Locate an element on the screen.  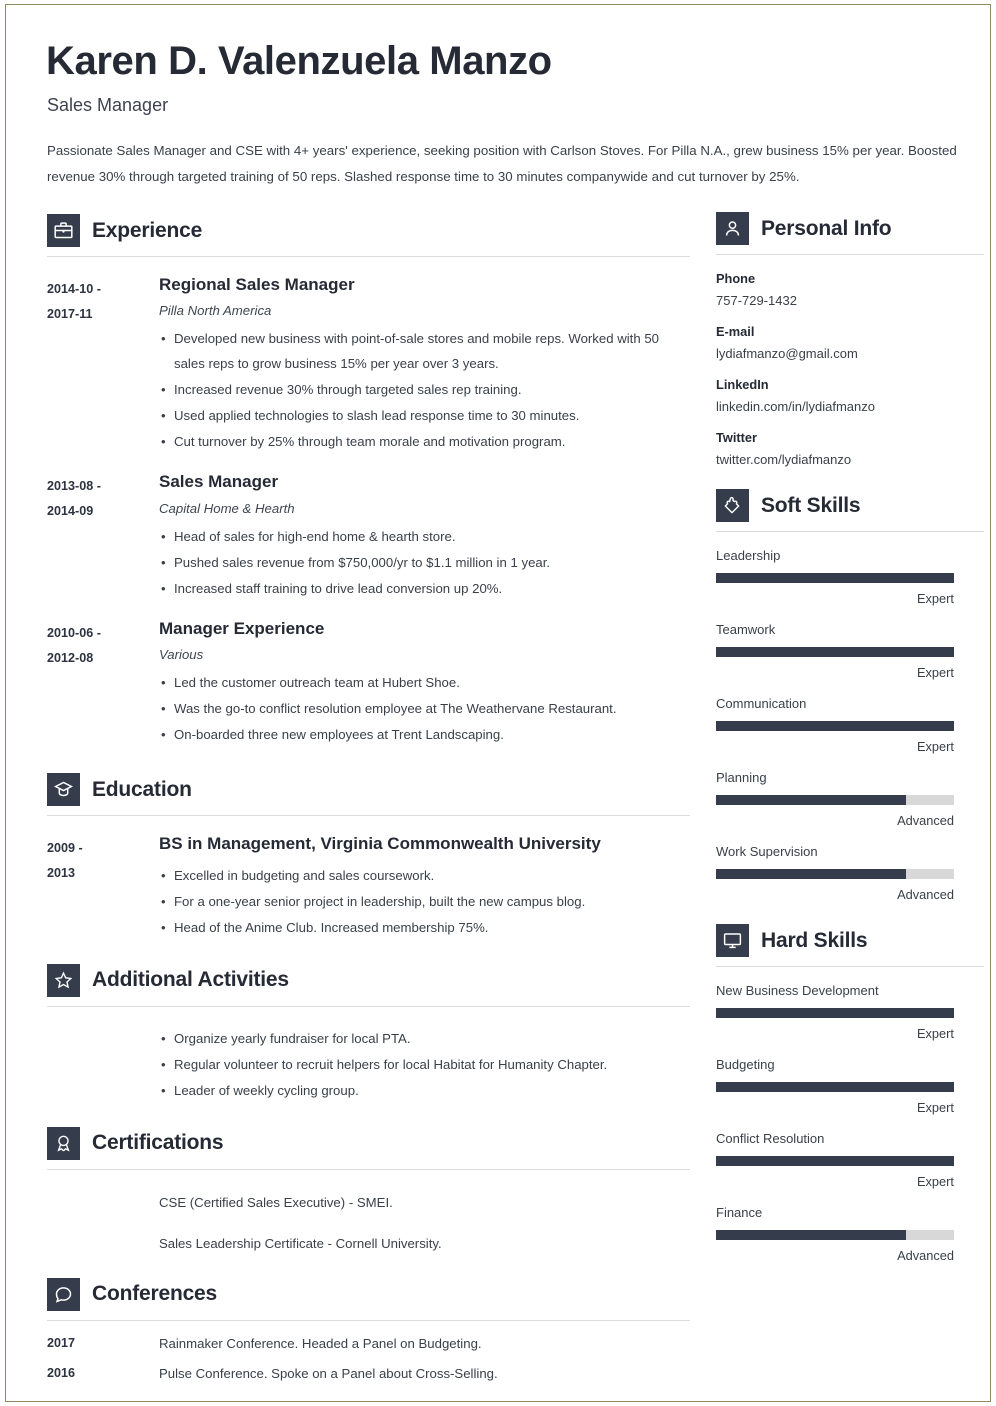
info-value-email: lydiafmanzo@gmail.com is located at coordinates (850, 353).